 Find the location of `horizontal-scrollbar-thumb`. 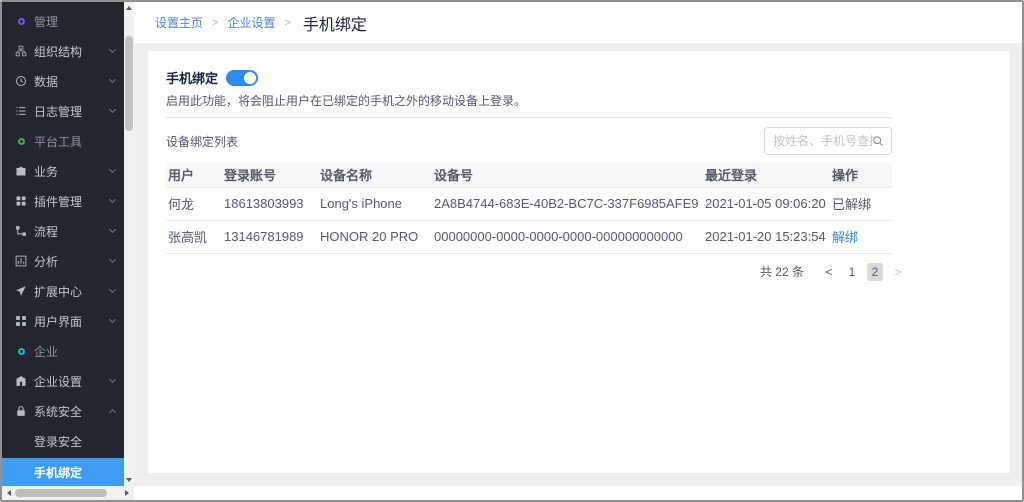

horizontal-scrollbar-thumb is located at coordinates (61, 493).